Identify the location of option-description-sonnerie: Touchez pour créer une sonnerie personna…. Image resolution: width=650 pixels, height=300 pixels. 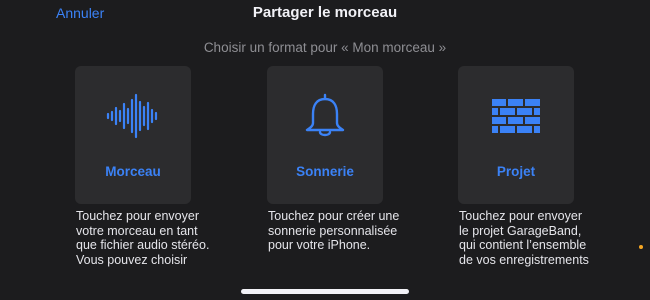
(334, 231).